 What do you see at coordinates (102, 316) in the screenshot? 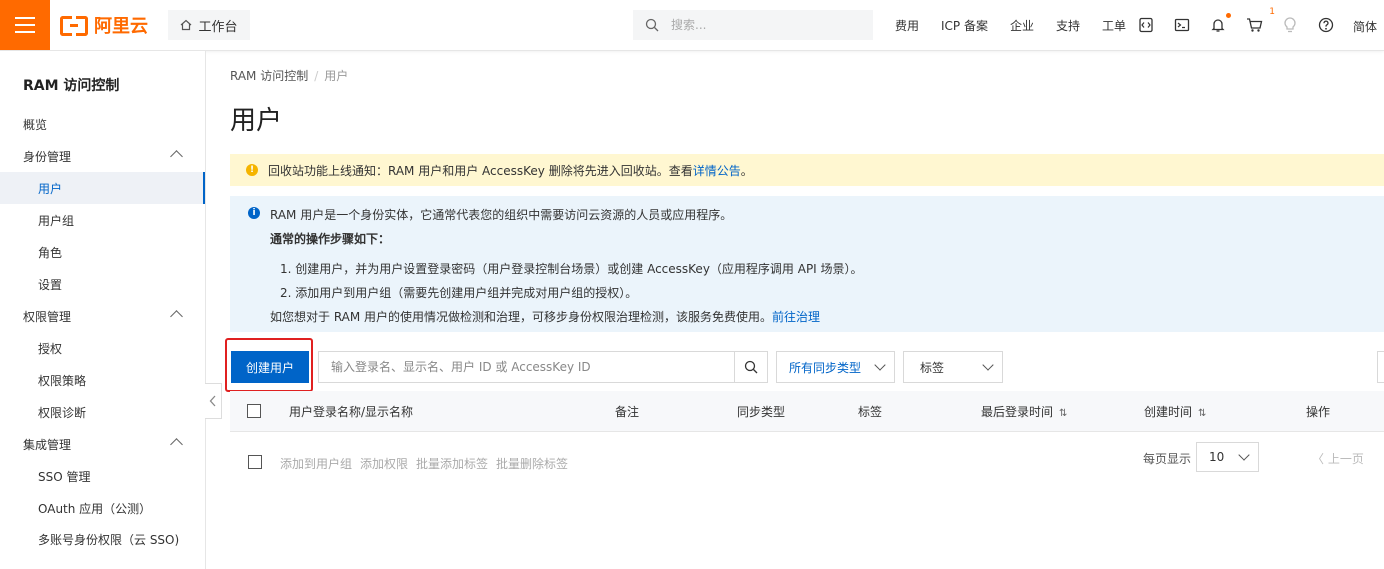
I see `sidebar-group-permissions: 权限管理` at bounding box center [102, 316].